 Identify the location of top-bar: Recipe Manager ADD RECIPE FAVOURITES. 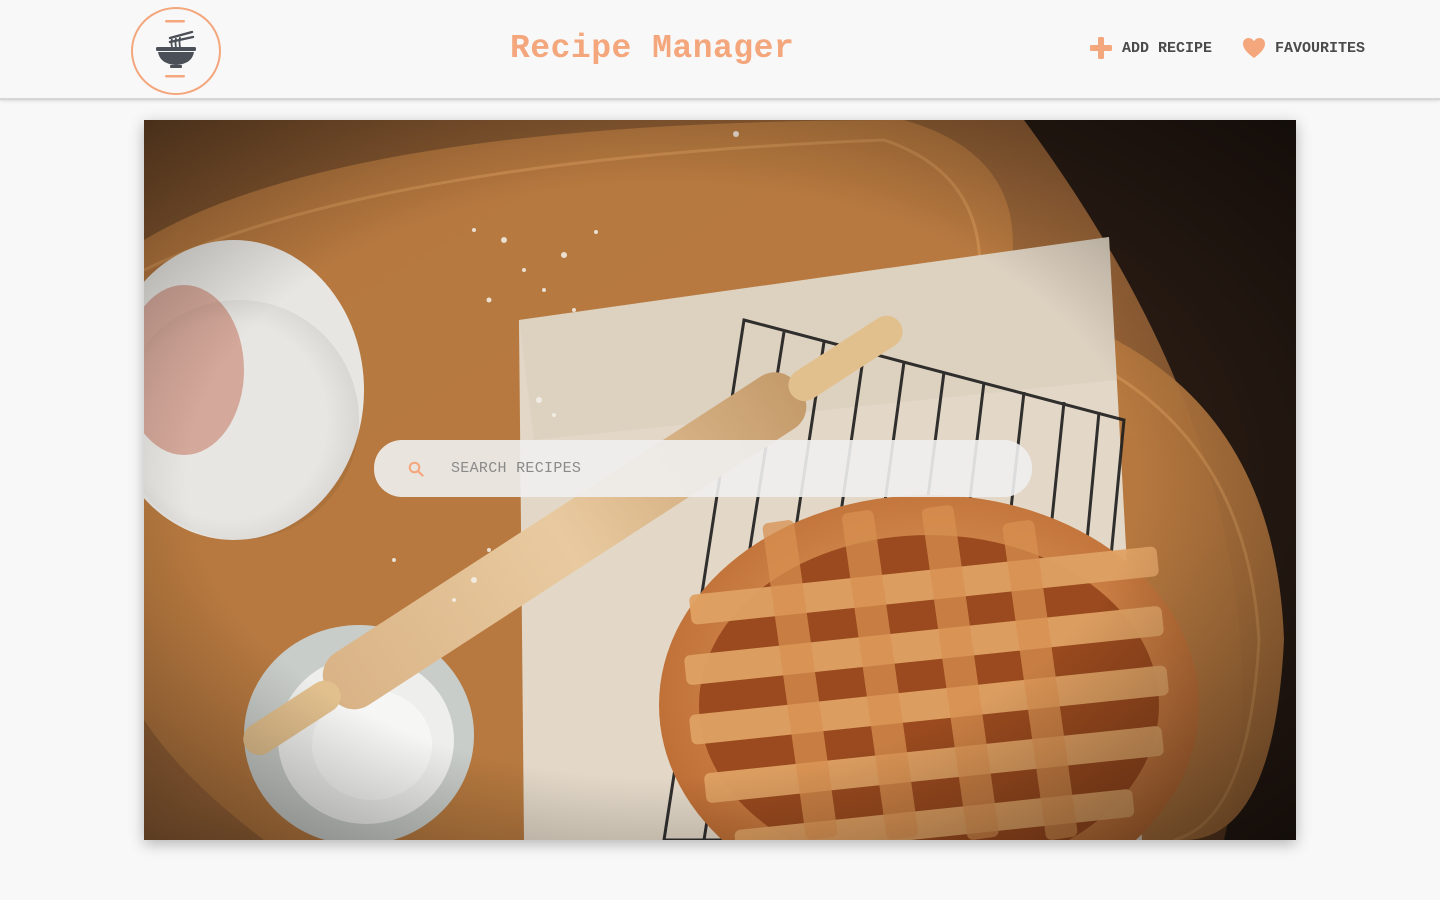
(720, 50).